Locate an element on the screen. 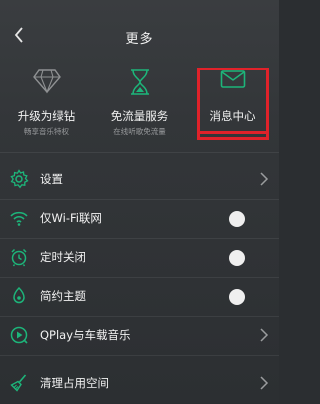 This screenshot has height=404, width=320. list-item-label: 定时关闭 is located at coordinates (63, 257).